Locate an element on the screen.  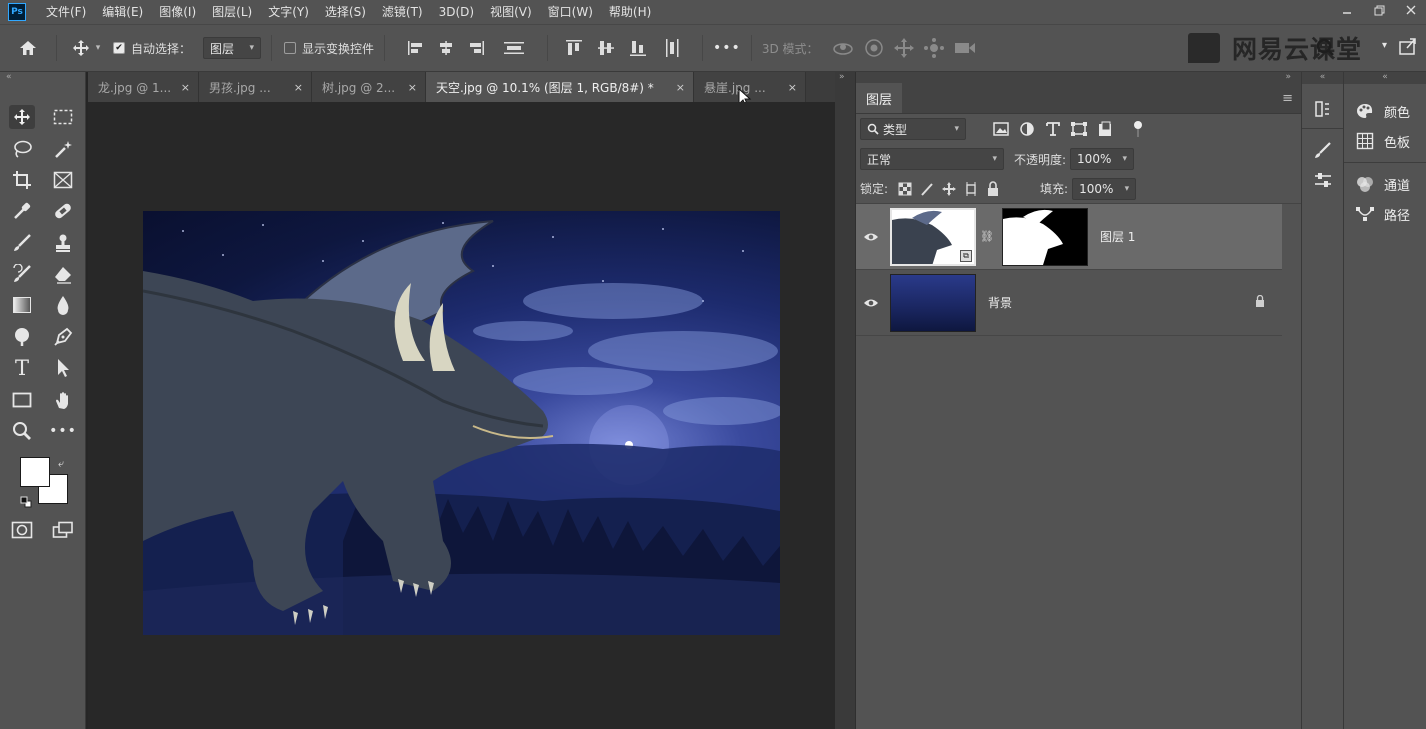
dodge-tool-icon is located at coordinates (22, 337).